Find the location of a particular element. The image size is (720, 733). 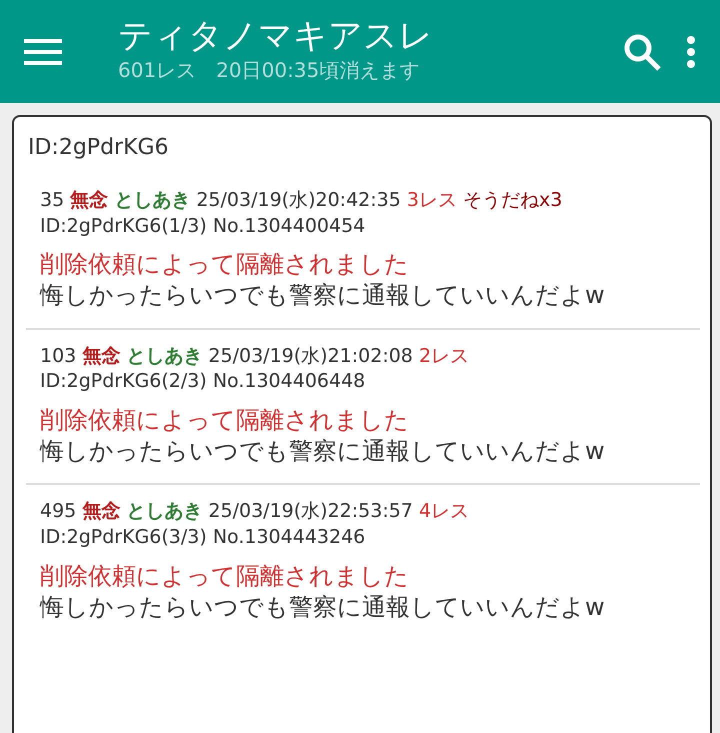

sodane-count: そうだねx3 is located at coordinates (512, 200).